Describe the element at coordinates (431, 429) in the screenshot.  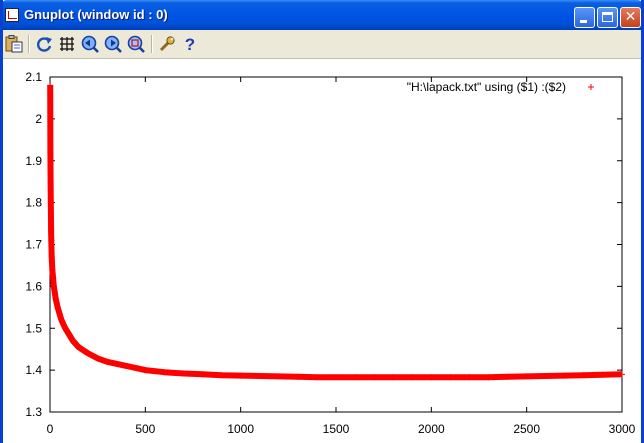
I see `x-tick-label: 2000` at that location.